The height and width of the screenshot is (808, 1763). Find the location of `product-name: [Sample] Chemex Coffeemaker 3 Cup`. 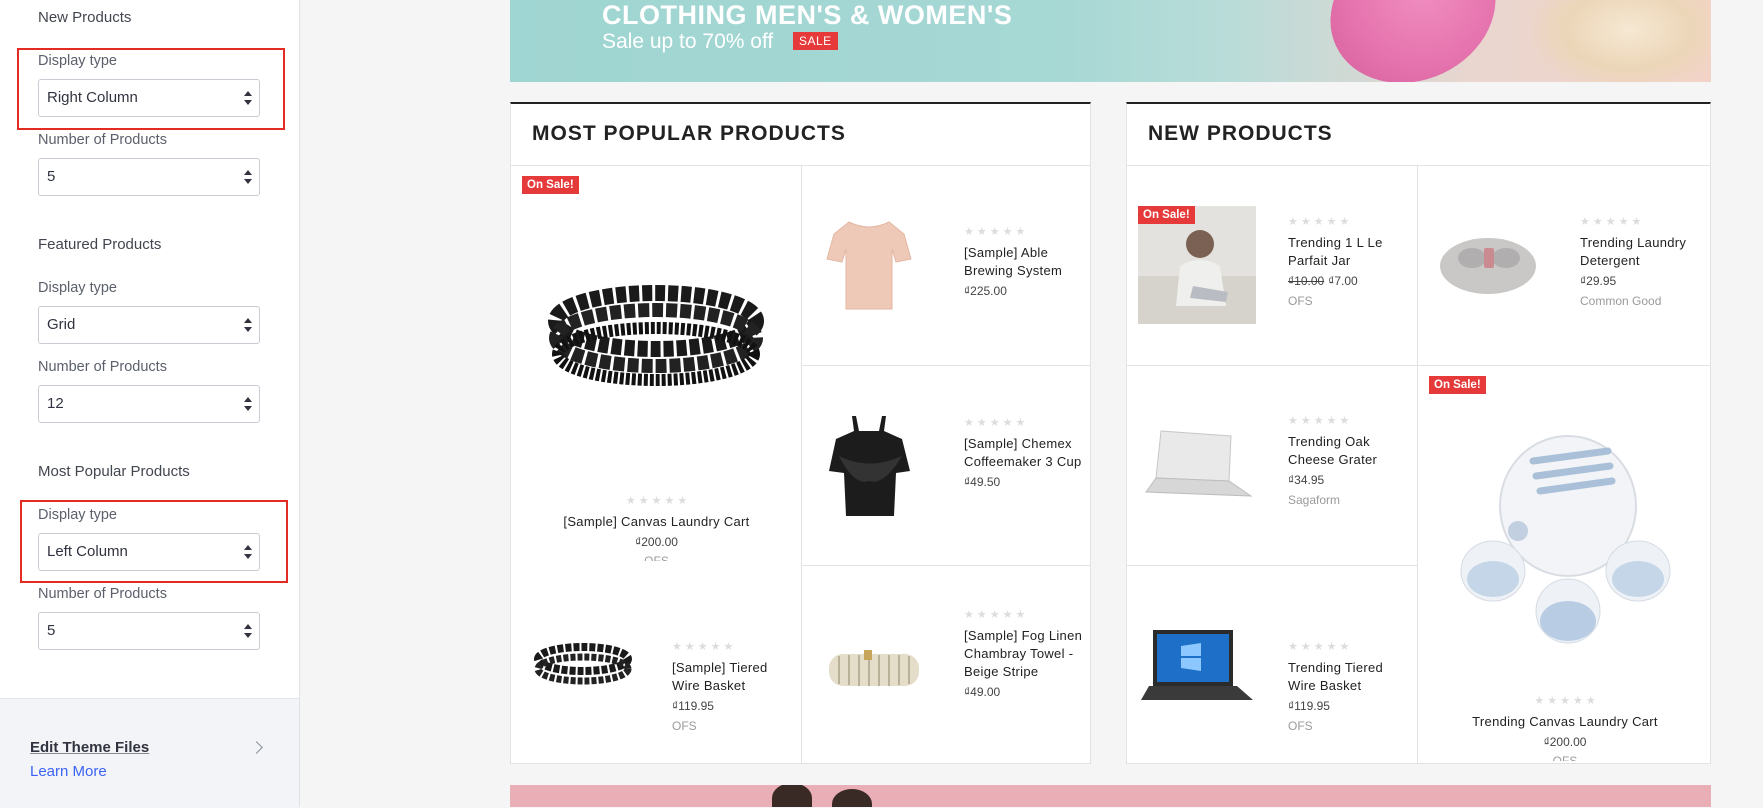

product-name: [Sample] Chemex Coffeemaker 3 Cup is located at coordinates (1024, 453).